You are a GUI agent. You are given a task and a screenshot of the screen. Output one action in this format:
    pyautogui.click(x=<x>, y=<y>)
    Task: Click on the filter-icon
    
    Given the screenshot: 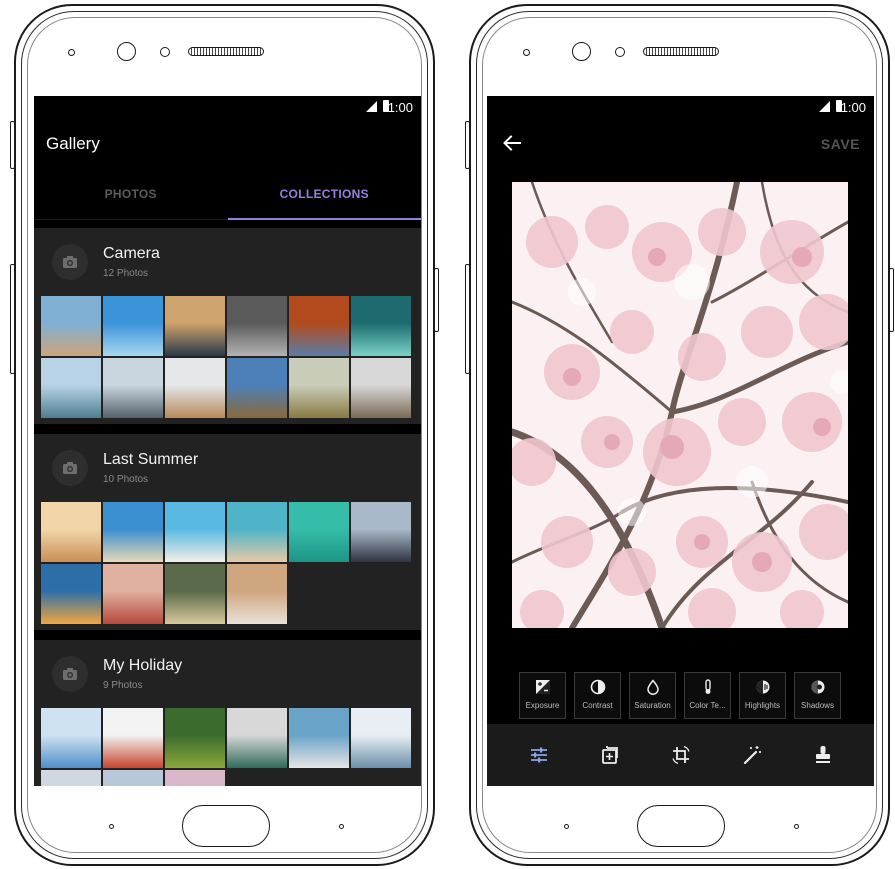 What is the action you would take?
    pyautogui.click(x=610, y=755)
    